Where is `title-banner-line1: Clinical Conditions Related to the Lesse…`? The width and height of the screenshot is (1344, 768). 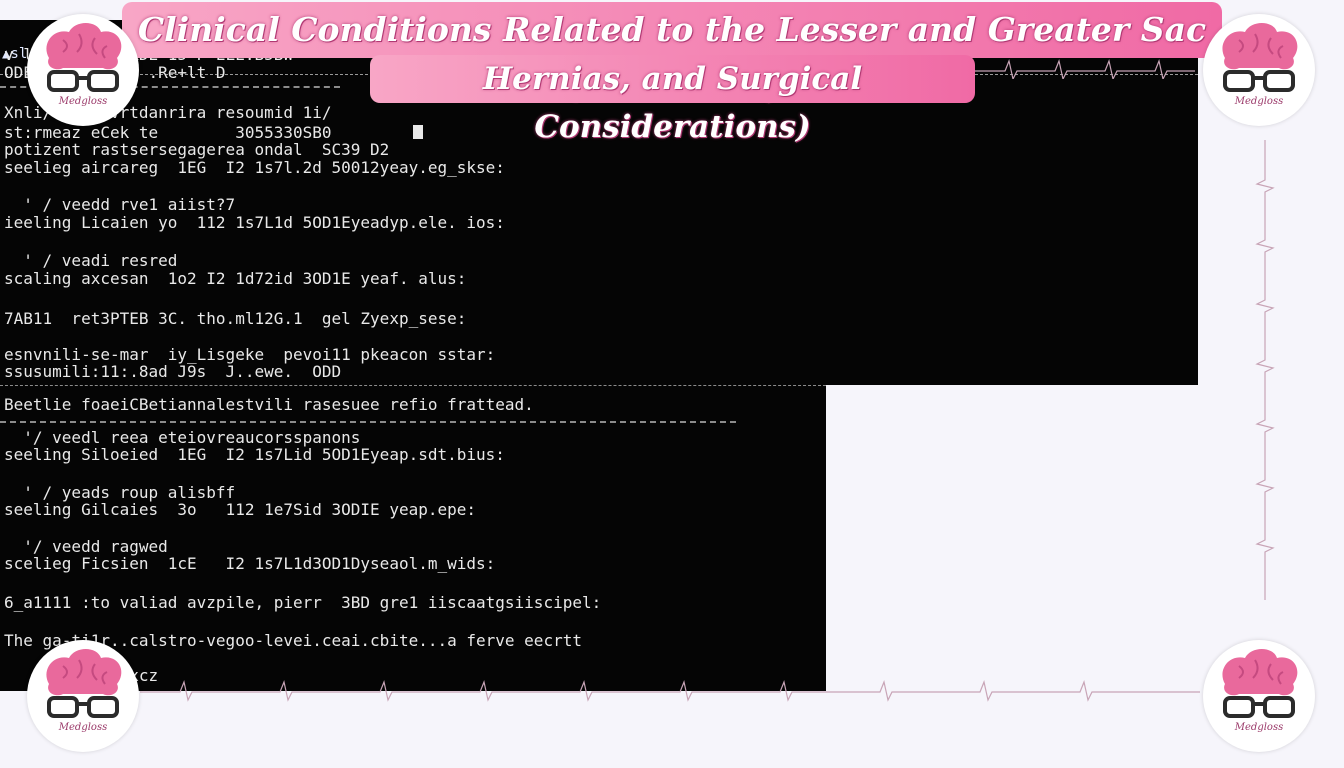 title-banner-line1: Clinical Conditions Related to the Lesse… is located at coordinates (672, 53).